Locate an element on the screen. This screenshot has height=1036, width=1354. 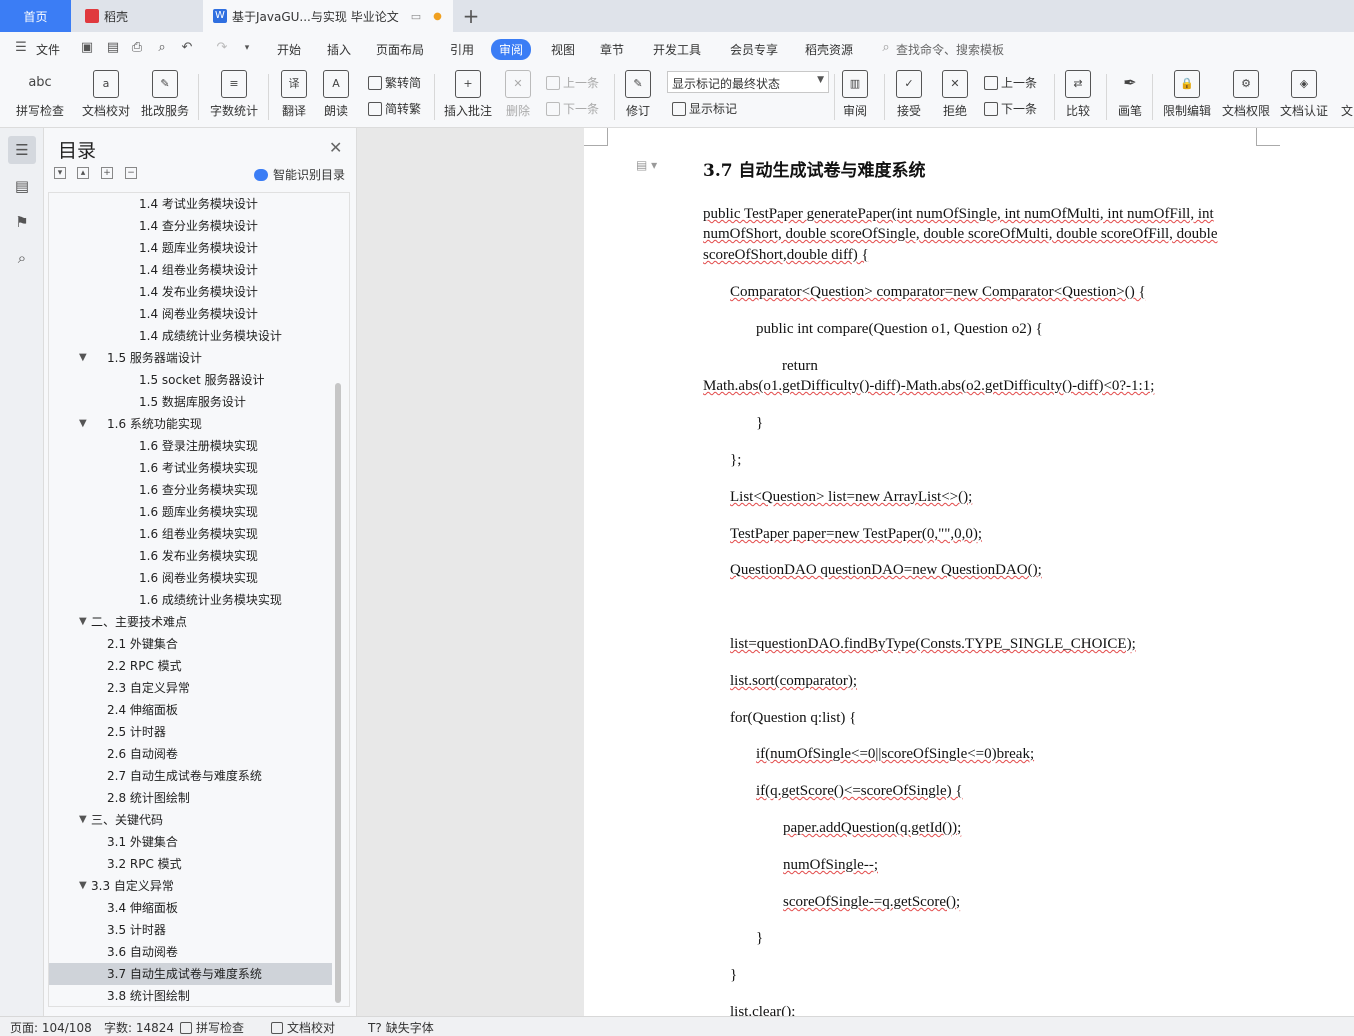
toc-item: ▼ 3.3 自定义异常 is located at coordinates (190, 886).